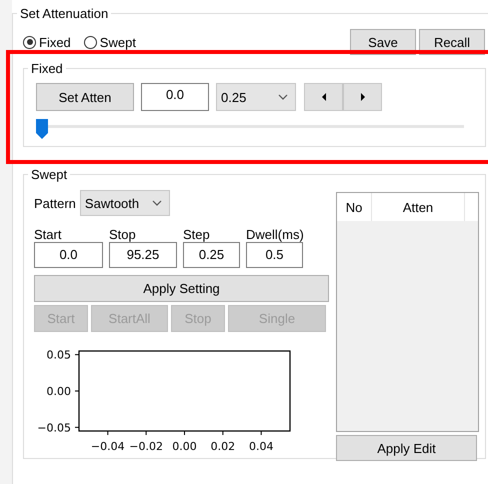 This screenshot has width=488, height=484. I want to click on field-label: Stop, so click(123, 234).